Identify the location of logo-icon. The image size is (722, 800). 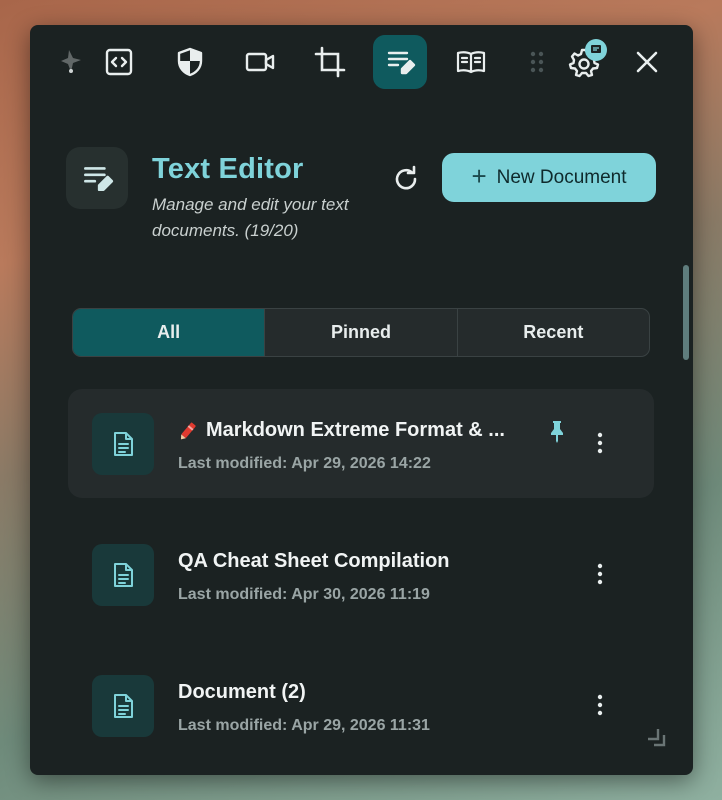
(71, 62).